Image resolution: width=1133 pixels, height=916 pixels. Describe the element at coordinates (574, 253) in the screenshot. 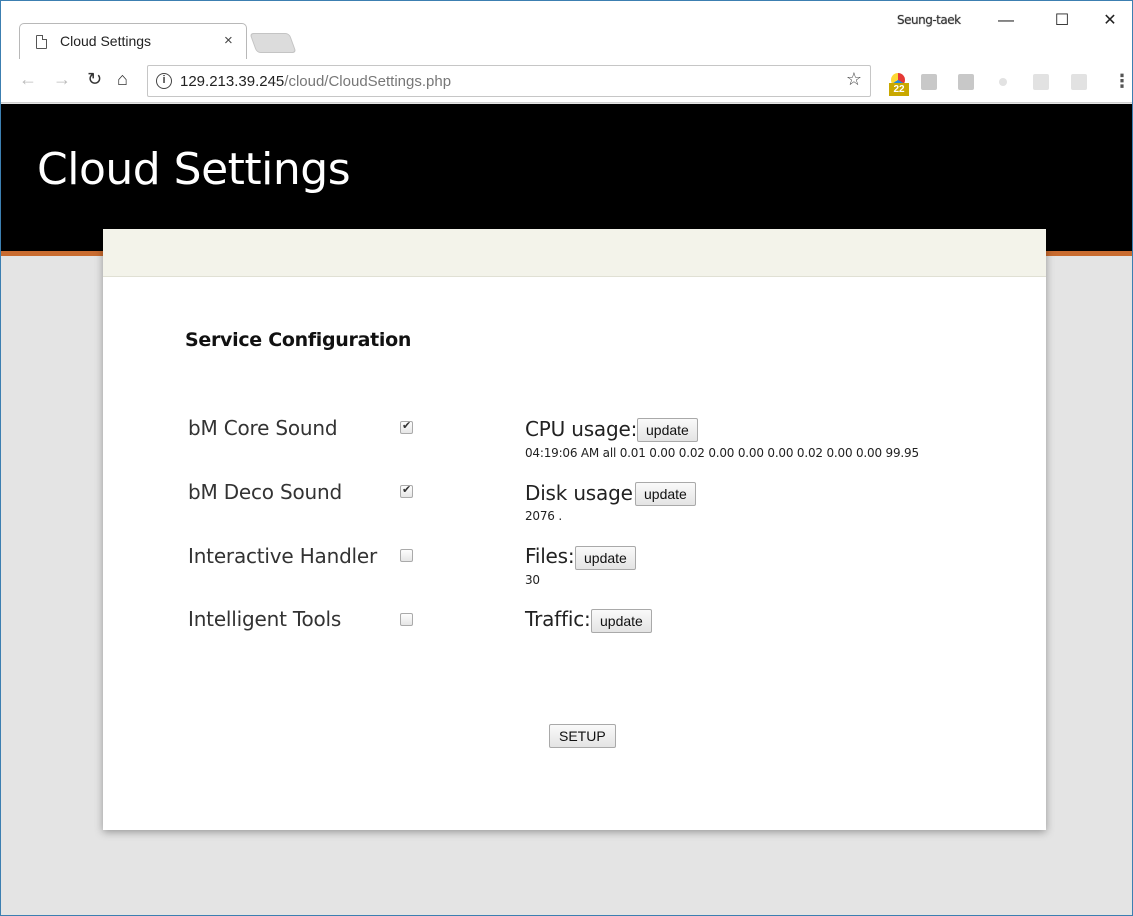

I see `card-header` at that location.